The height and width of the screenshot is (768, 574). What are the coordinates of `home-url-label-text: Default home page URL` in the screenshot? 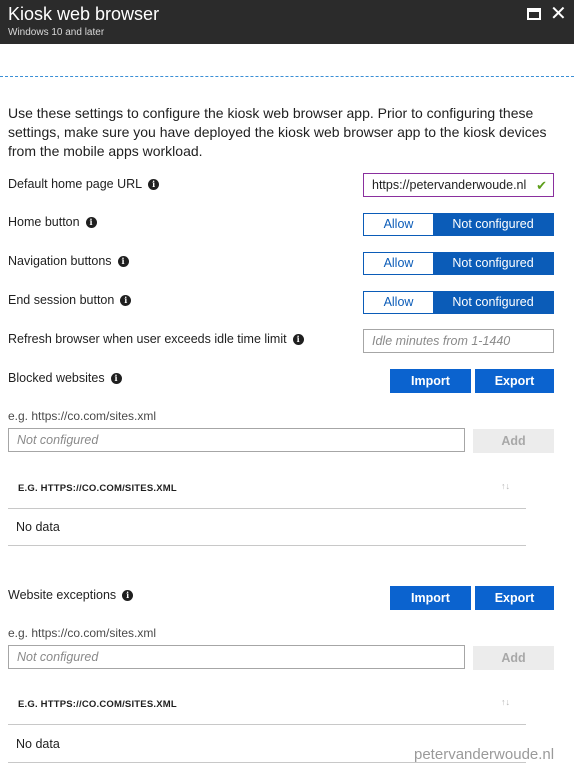 It's located at (75, 184).